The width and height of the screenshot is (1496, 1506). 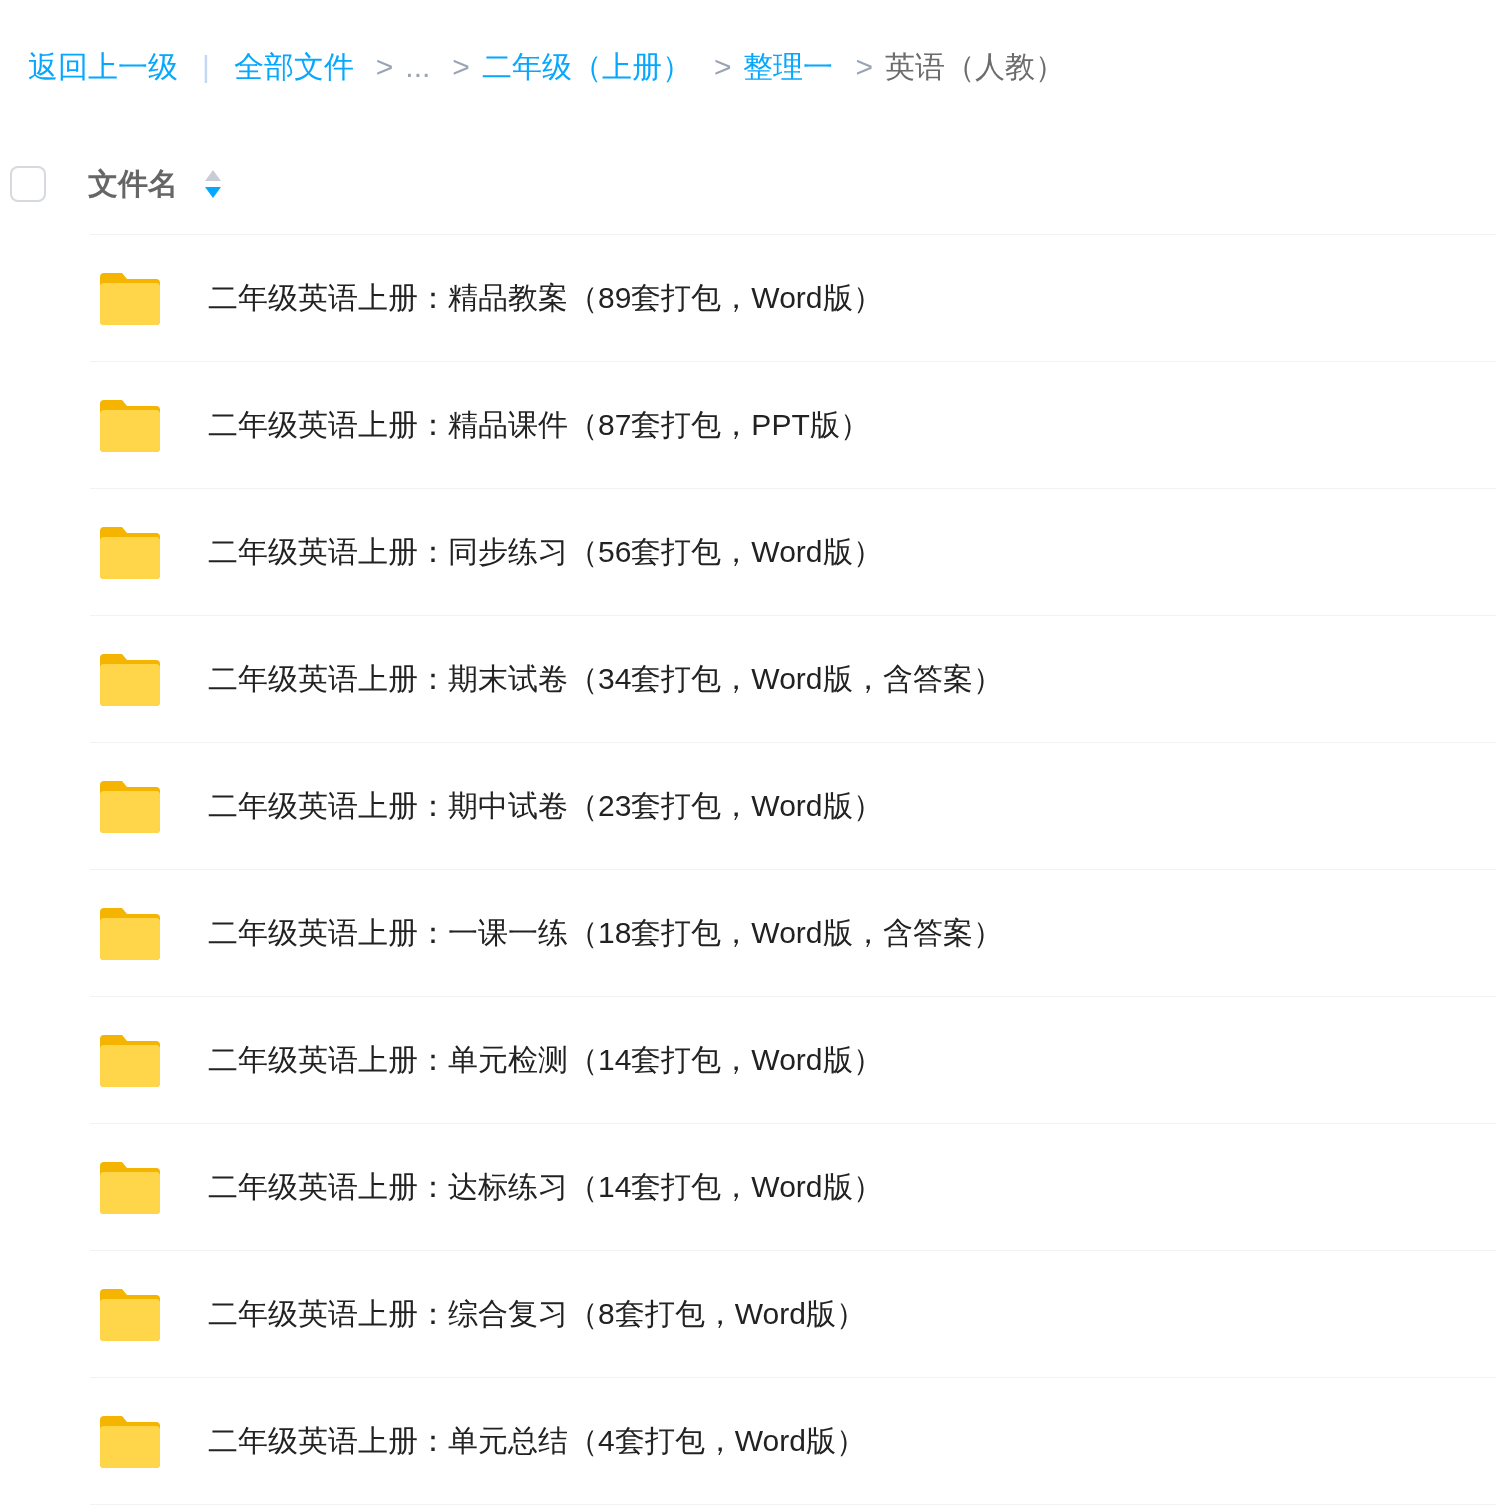 I want to click on select-all-checkbox, so click(x=28, y=184).